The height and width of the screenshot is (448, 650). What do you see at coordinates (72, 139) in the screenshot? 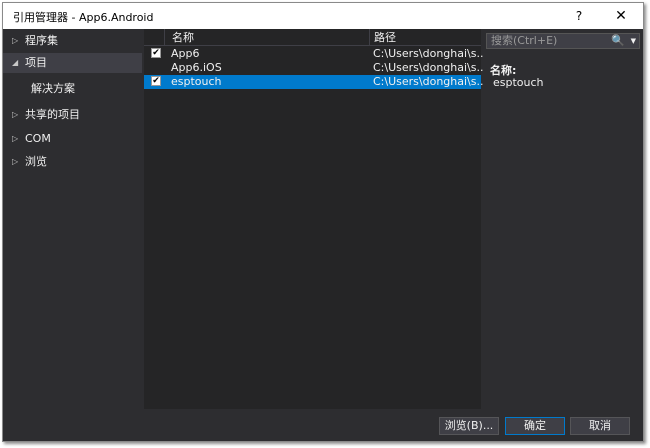
I see `sidebar-item-com: ▷ COM` at bounding box center [72, 139].